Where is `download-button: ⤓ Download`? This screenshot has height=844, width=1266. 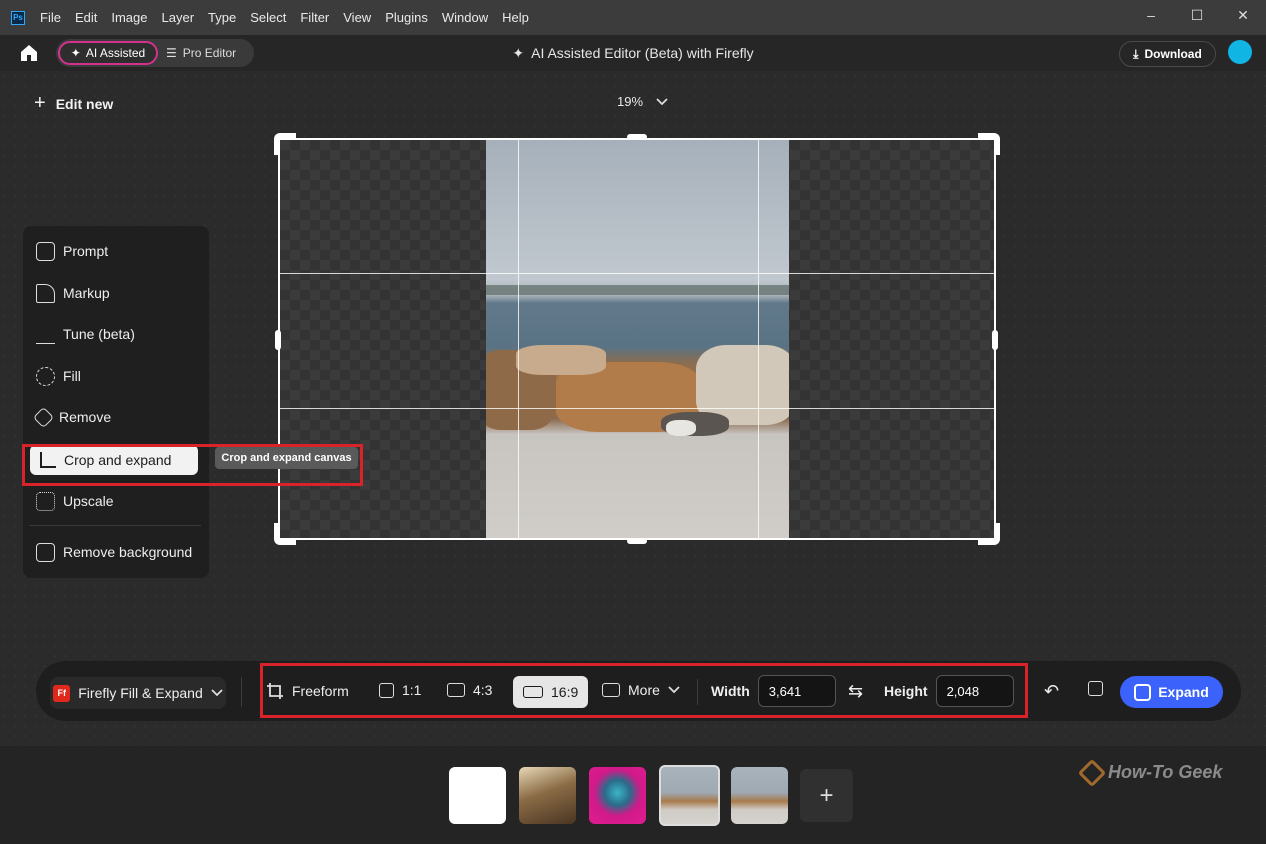
download-button: ⤓ Download is located at coordinates (1167, 54).